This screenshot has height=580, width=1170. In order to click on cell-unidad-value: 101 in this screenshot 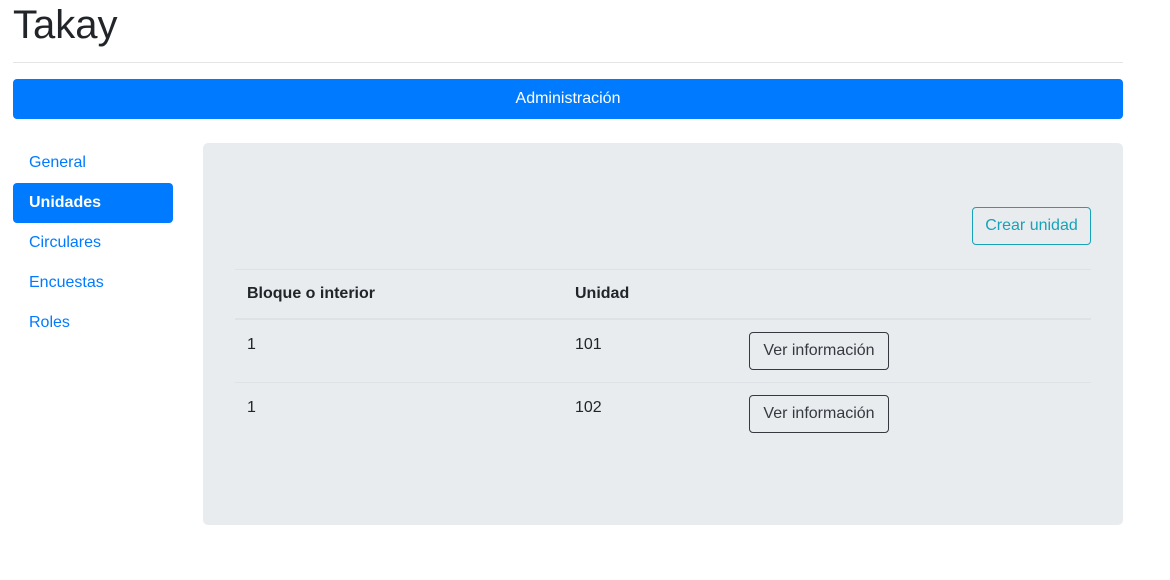, I will do `click(588, 344)`.